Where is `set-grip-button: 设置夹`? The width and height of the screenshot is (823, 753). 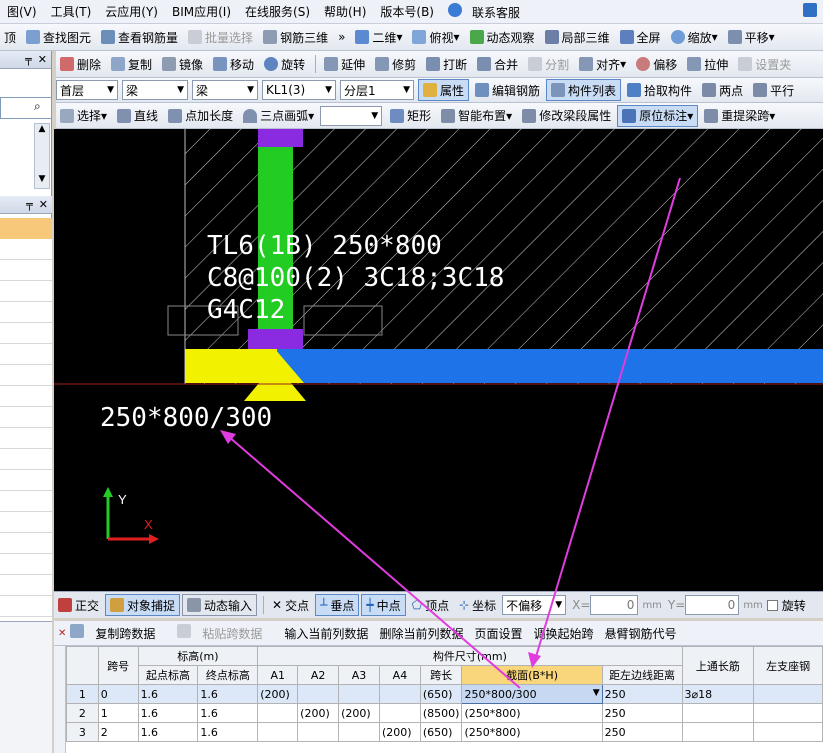 set-grip-button: 设置夹 is located at coordinates (764, 64).